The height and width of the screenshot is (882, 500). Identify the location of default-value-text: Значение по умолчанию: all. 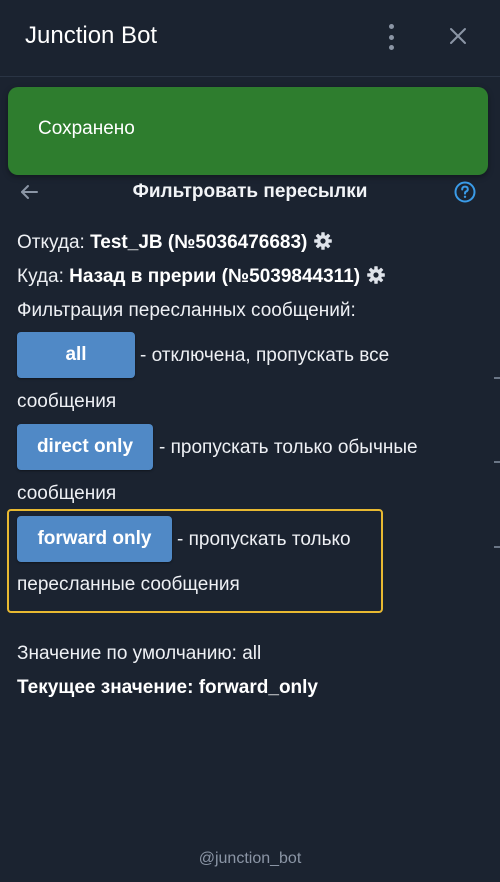
(139, 653).